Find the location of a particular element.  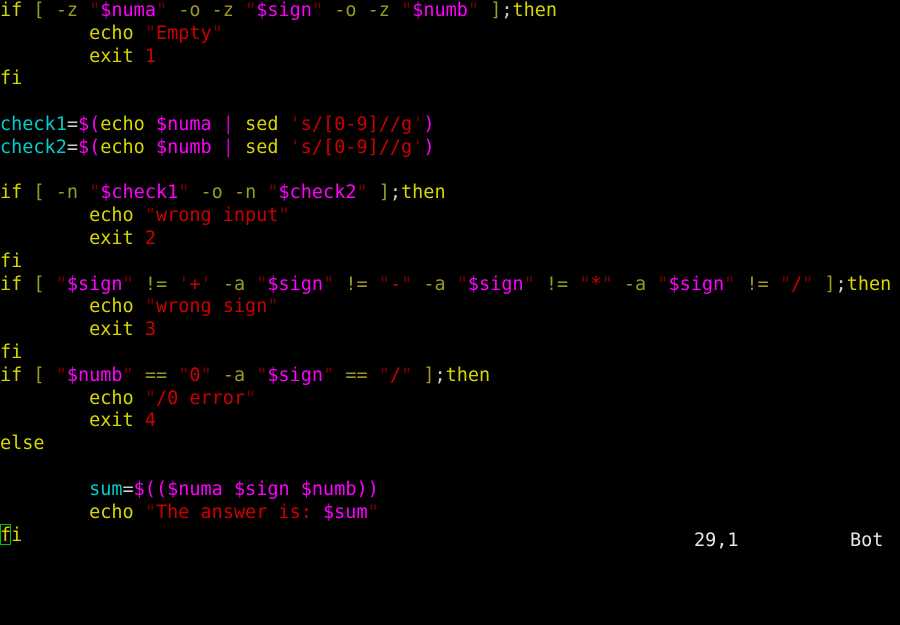

code-token: ] is located at coordinates (429, 375).